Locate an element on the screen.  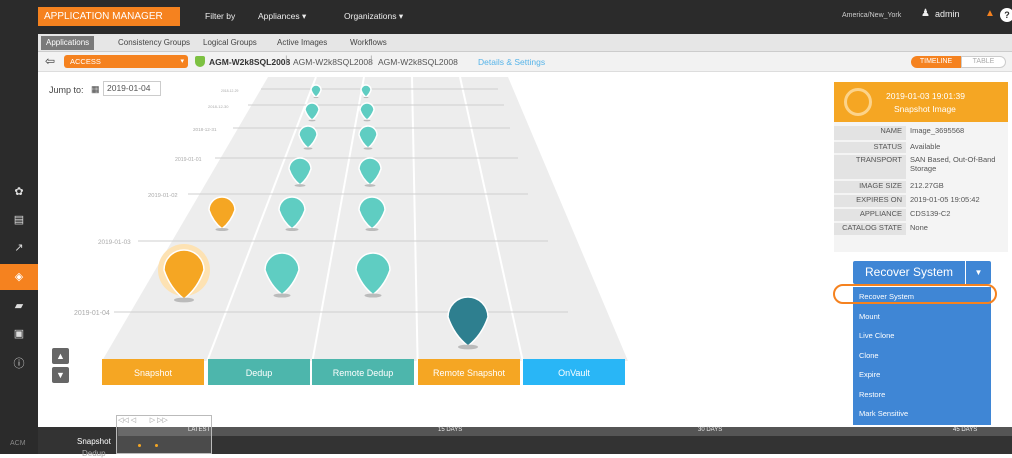
access-dropdown: ACCESS ▾ is located at coordinates (126, 61).